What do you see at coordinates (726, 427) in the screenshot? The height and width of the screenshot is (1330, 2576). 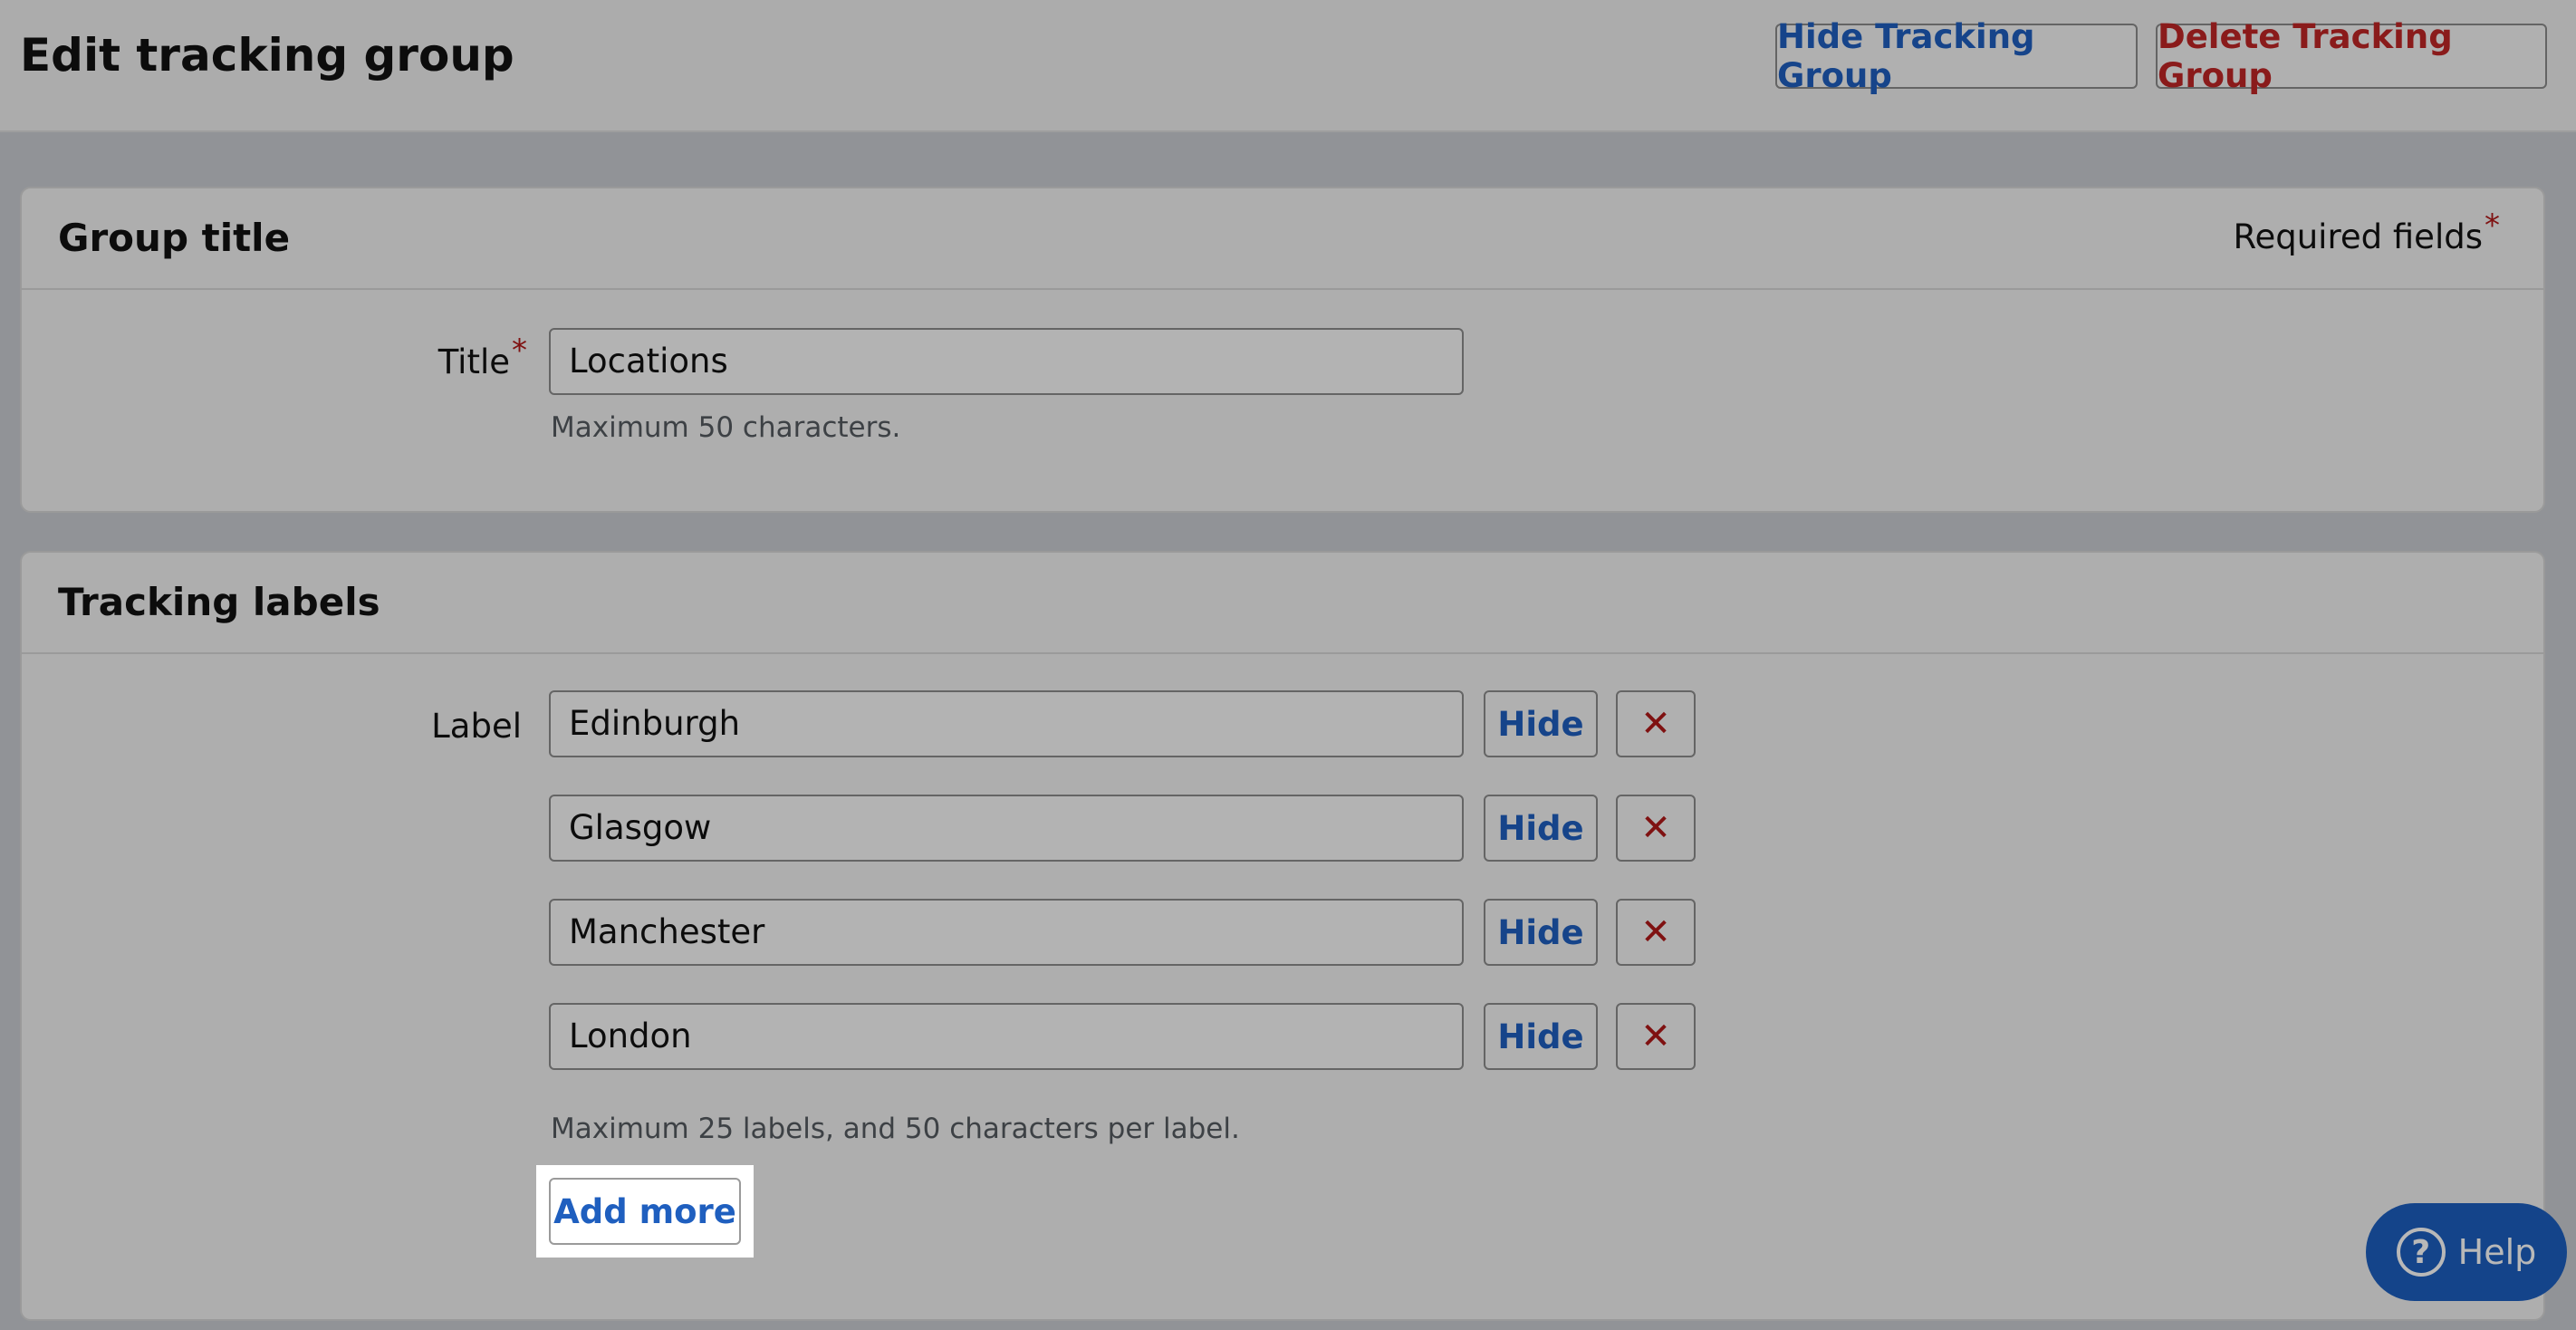 I see `title-hint: Maximum 50 characters.` at bounding box center [726, 427].